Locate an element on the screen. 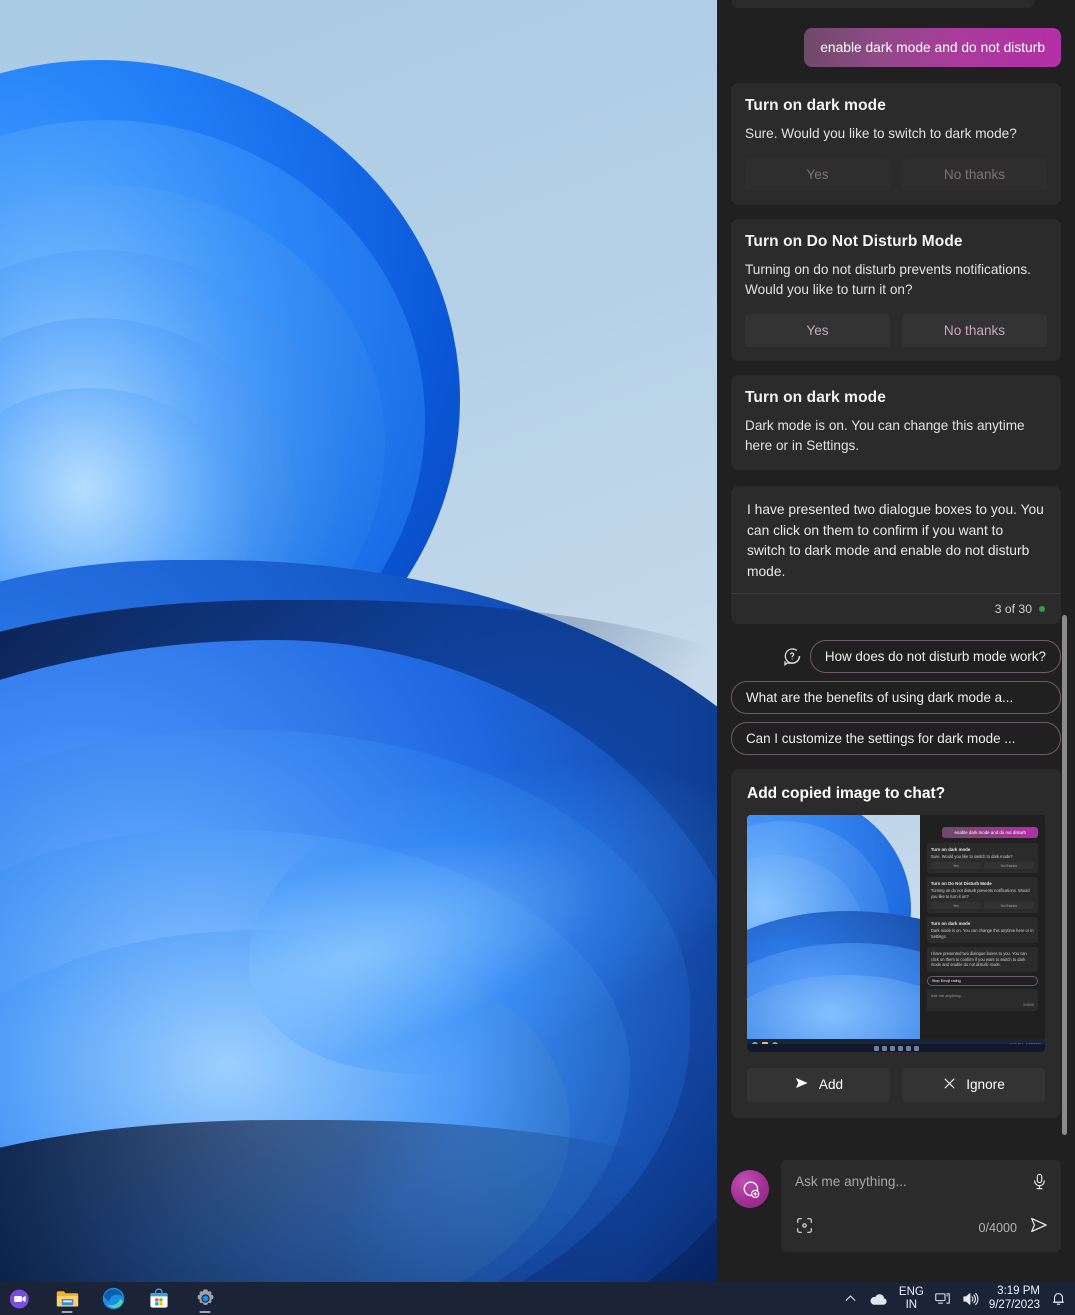 This screenshot has width=1075, height=1315. notification-bell-icon is located at coordinates (1058, 1298).